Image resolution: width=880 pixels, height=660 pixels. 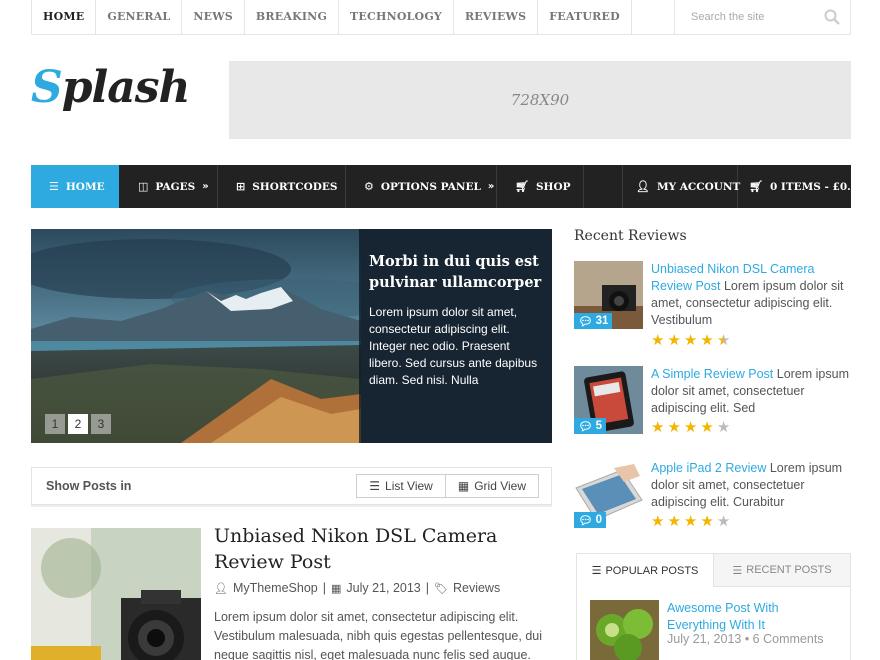 What do you see at coordinates (126, 87) in the screenshot?
I see `logo-text: plash` at bounding box center [126, 87].